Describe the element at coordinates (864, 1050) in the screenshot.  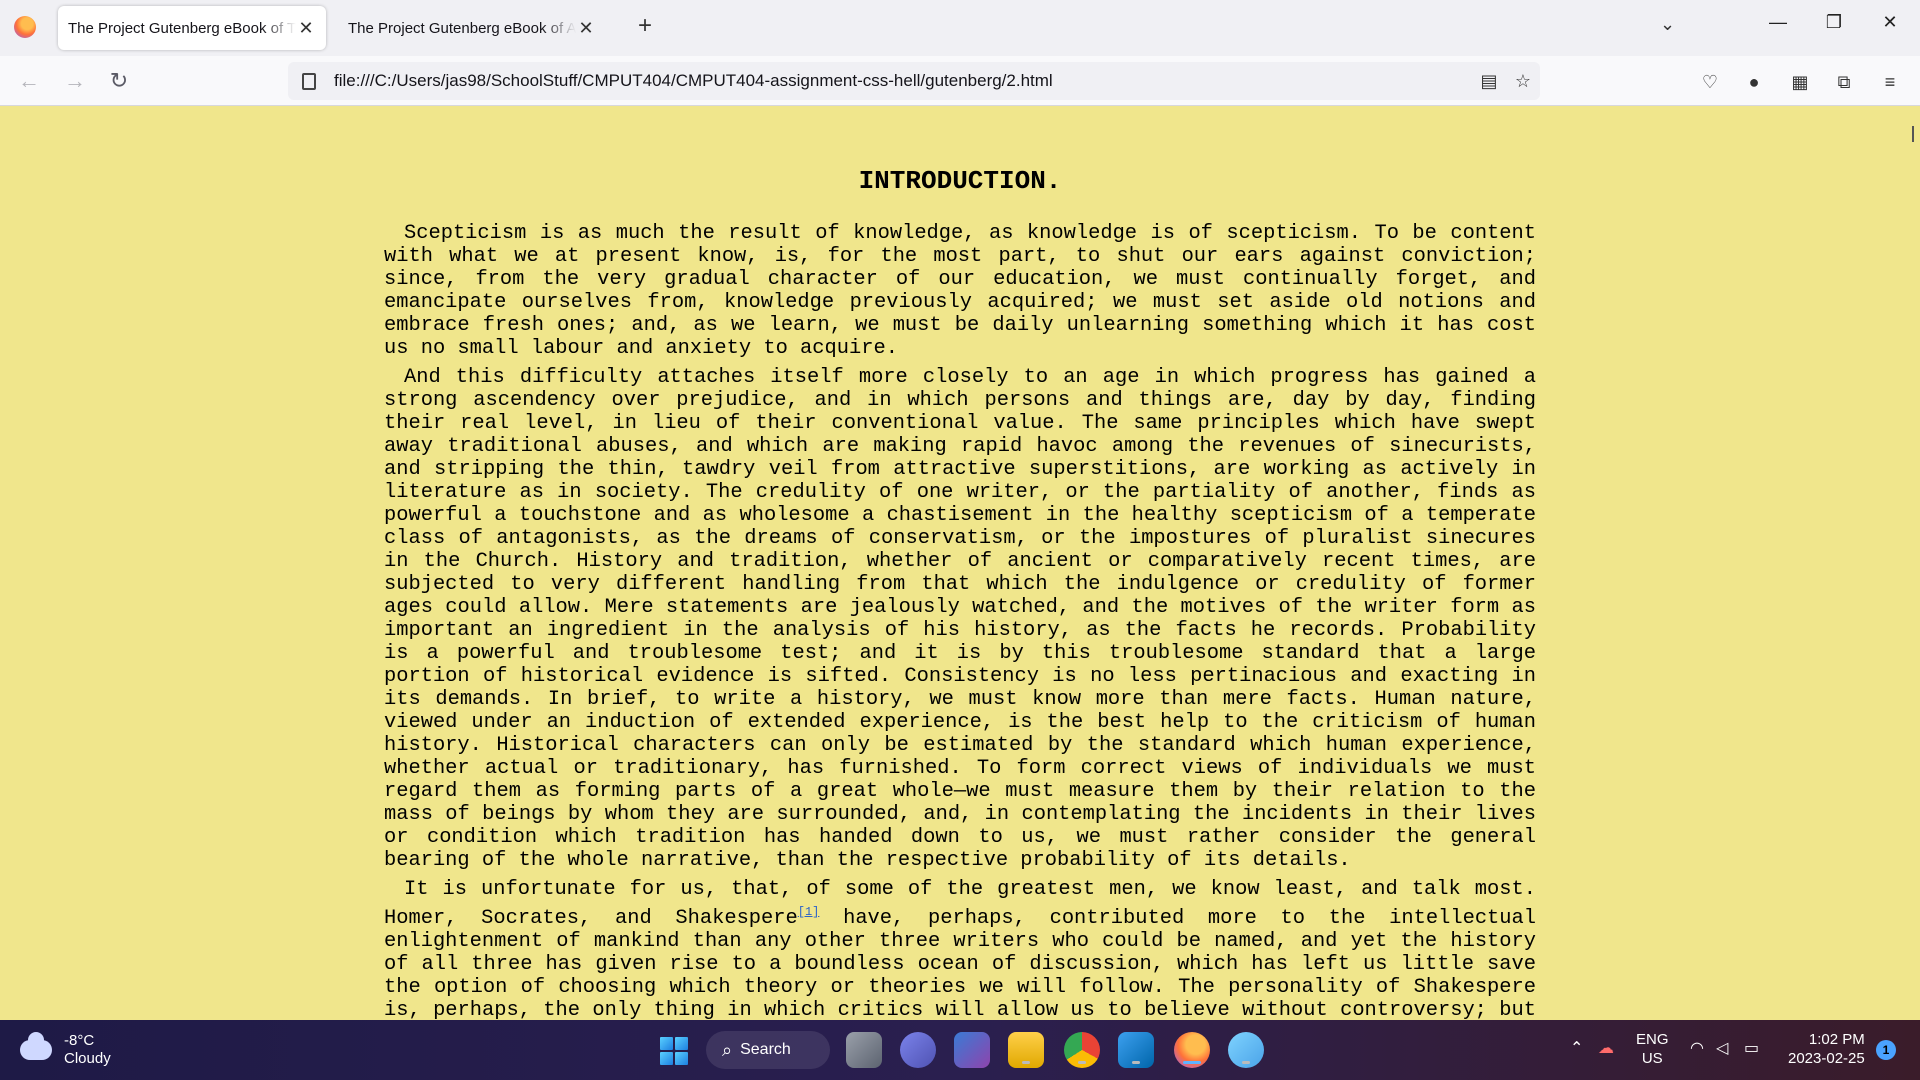
I see `task-view-icon` at that location.